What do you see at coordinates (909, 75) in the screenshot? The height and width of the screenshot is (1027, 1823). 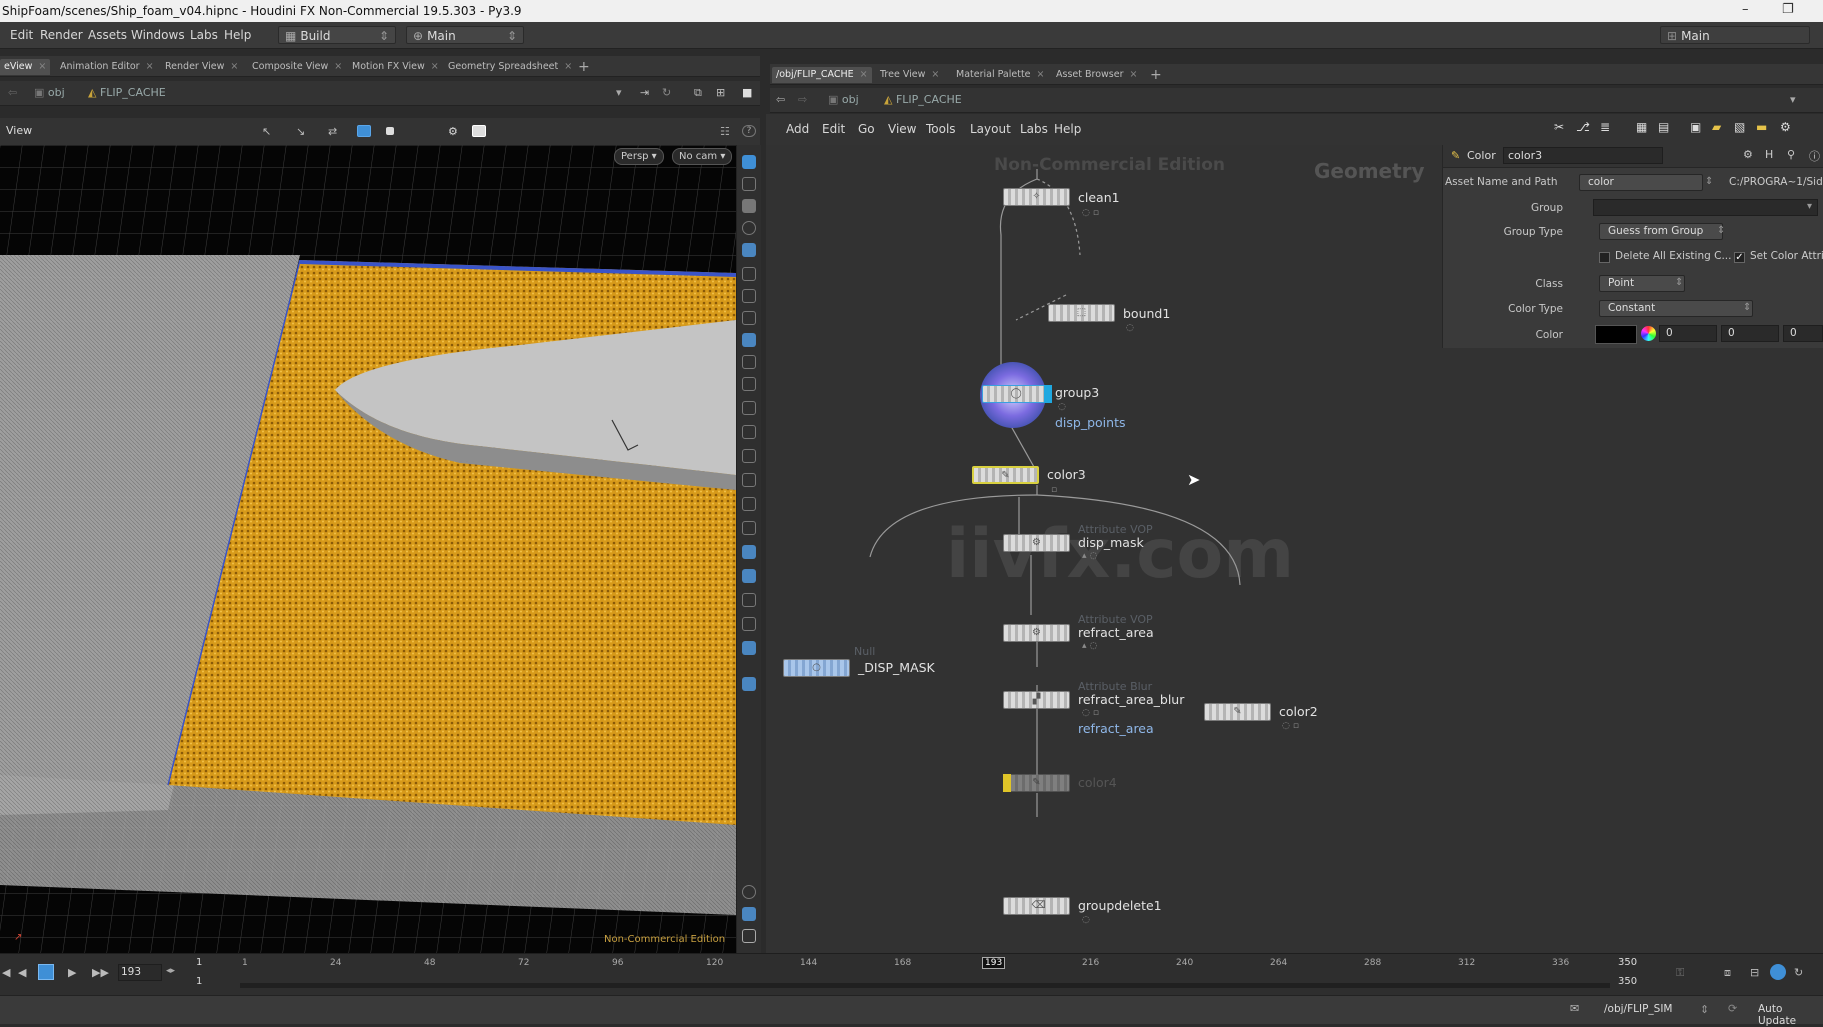 I see `tab-tree-view: Tree View ×` at bounding box center [909, 75].